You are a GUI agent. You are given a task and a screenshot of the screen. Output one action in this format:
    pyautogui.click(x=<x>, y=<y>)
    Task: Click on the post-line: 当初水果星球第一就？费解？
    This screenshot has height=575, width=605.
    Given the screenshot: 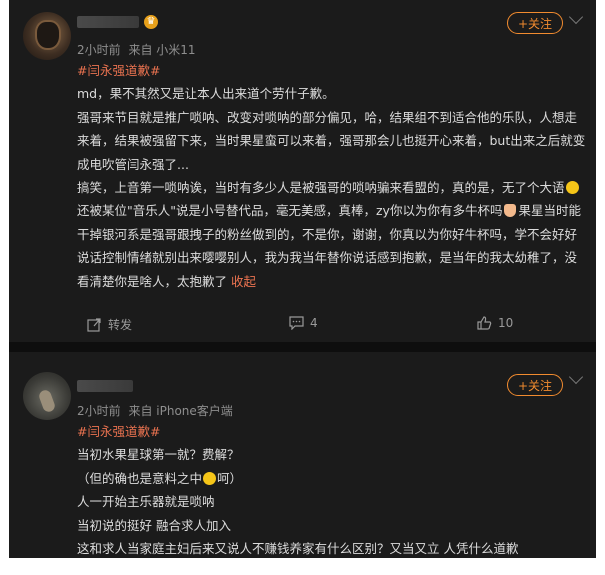 What is the action you would take?
    pyautogui.click(x=158, y=455)
    